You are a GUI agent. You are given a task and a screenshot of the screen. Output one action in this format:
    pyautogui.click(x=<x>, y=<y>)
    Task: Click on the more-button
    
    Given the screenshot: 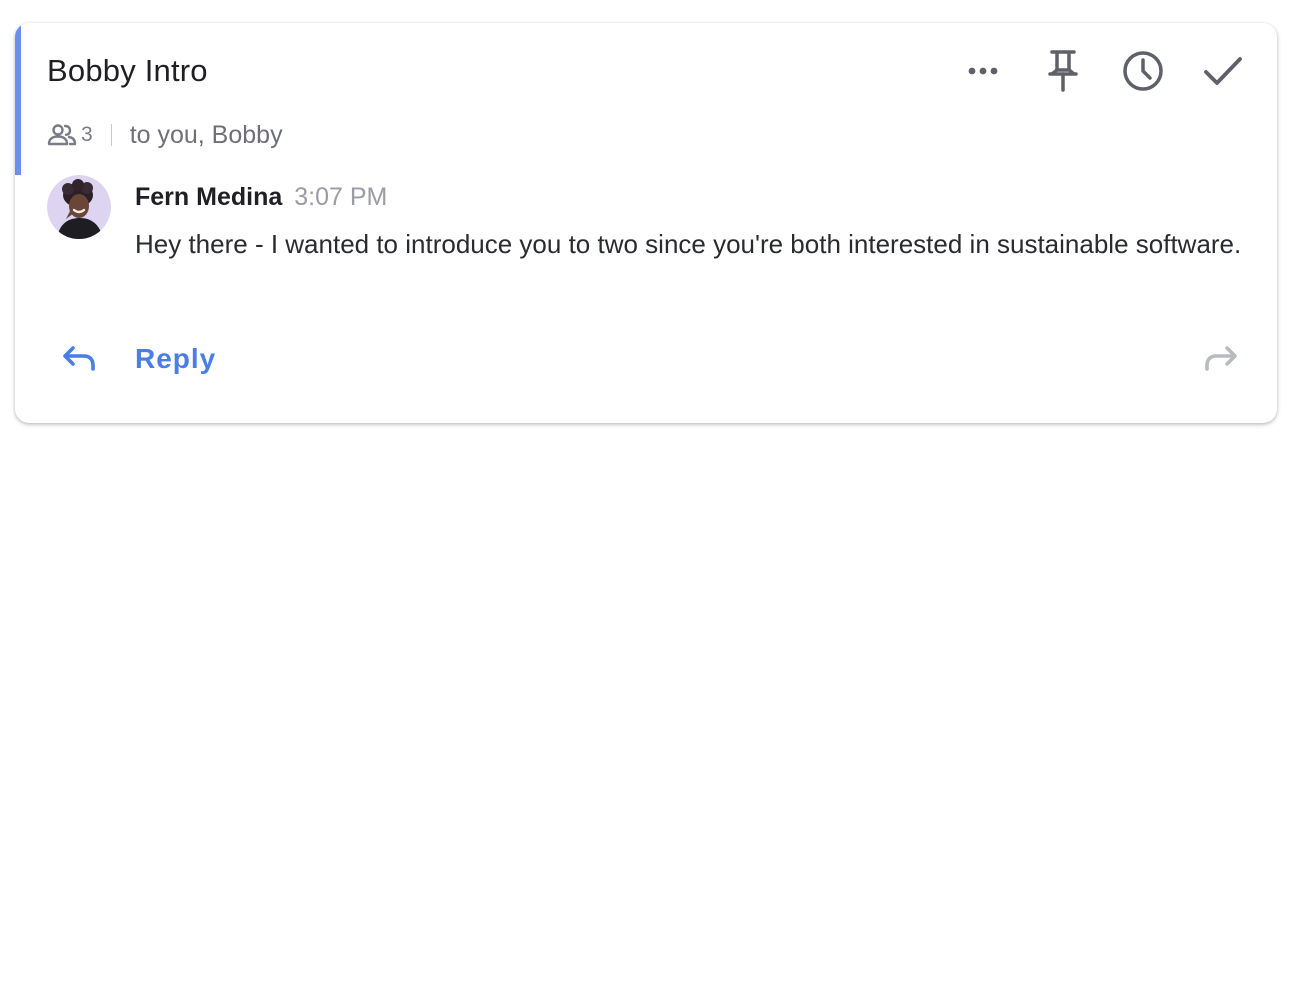 What is the action you would take?
    pyautogui.click(x=983, y=71)
    